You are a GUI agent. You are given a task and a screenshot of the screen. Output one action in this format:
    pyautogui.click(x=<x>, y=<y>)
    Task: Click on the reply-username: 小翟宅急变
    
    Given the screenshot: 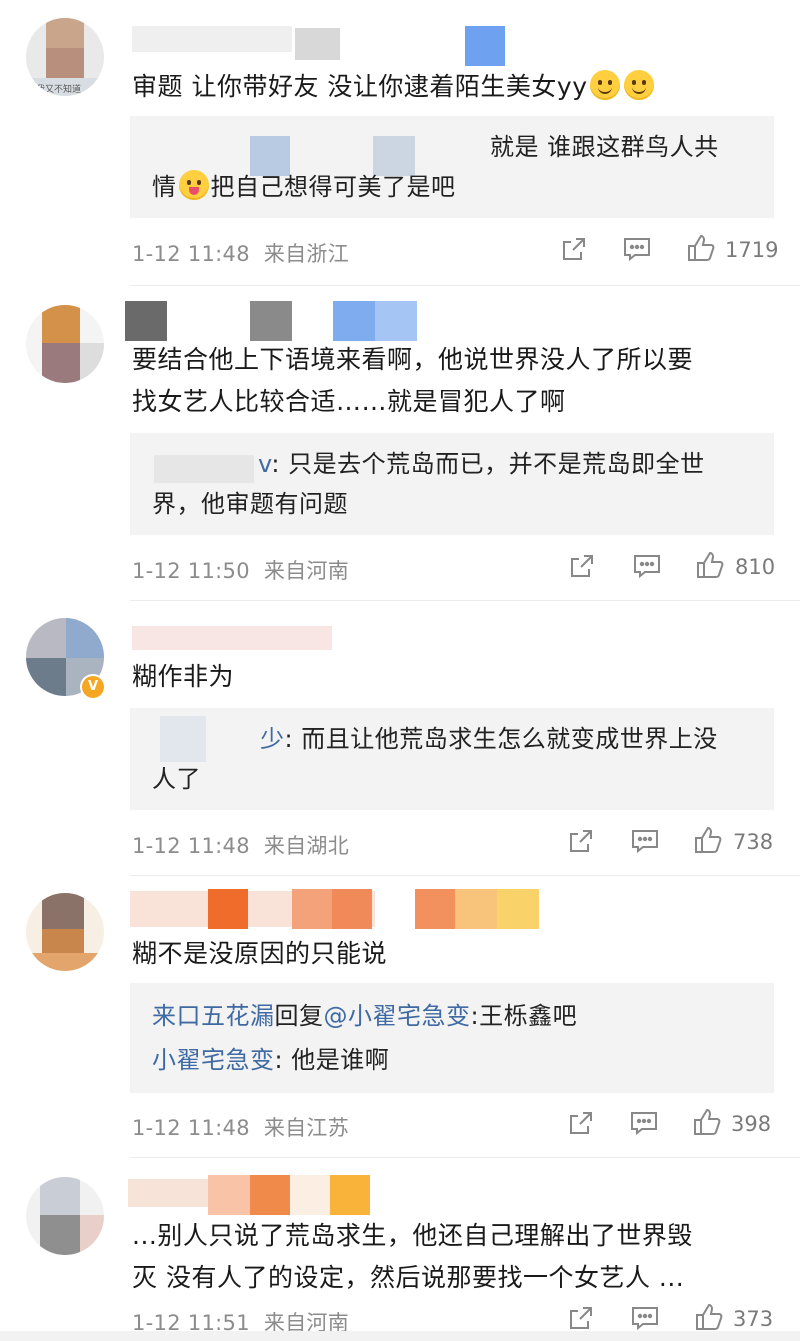 What is the action you would take?
    pyautogui.click(x=213, y=1060)
    